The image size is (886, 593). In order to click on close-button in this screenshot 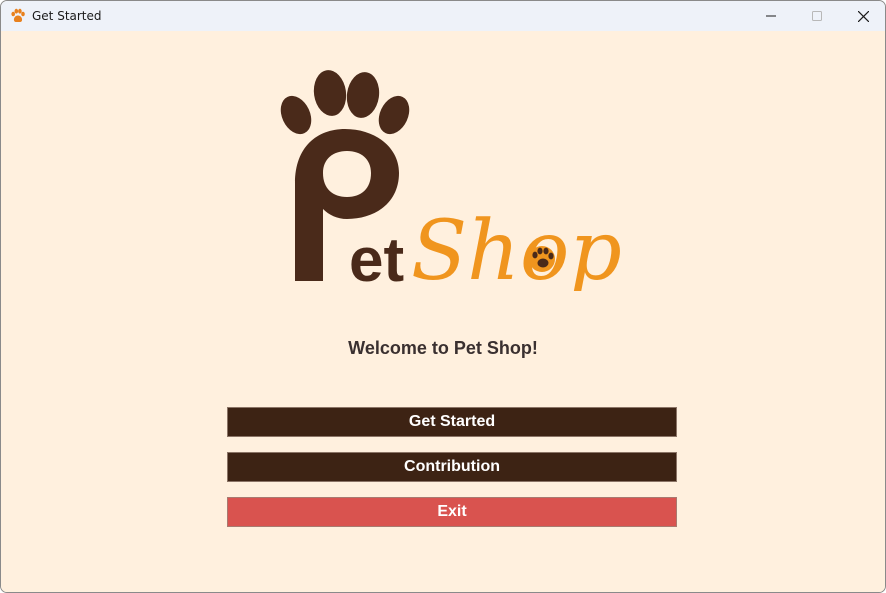, I will do `click(862, 16)`.